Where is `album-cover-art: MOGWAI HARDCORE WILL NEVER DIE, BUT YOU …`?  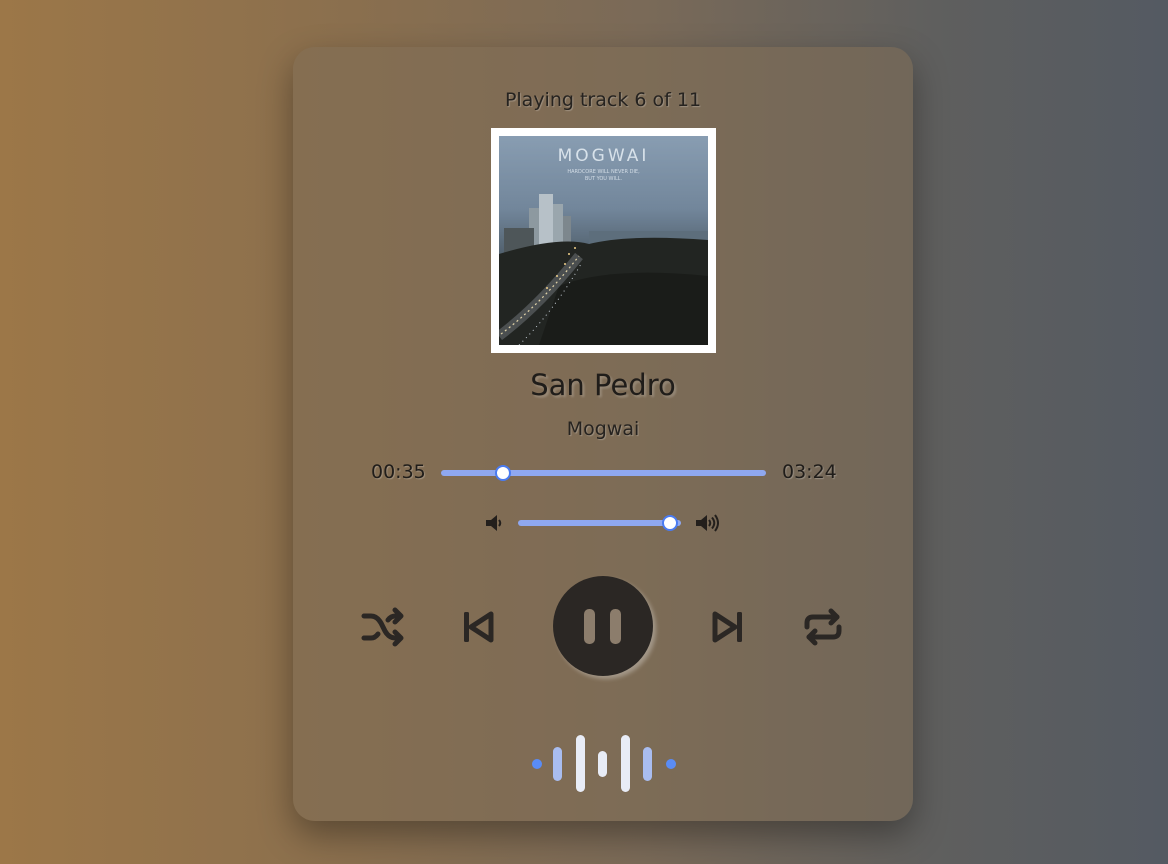 album-cover-art: MOGWAI HARDCORE WILL NEVER DIE, BUT YOU … is located at coordinates (603, 240).